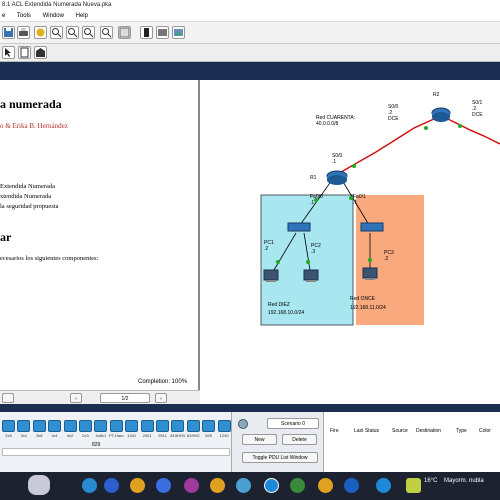 This screenshot has height=500, width=500. Describe the element at coordinates (400, 431) in the screenshot. I see `pdu-column-header: Source` at that location.